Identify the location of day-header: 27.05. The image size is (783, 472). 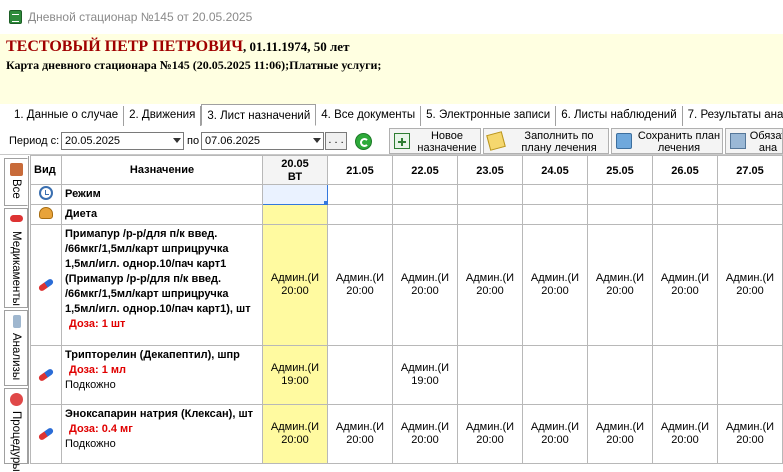
(750, 170).